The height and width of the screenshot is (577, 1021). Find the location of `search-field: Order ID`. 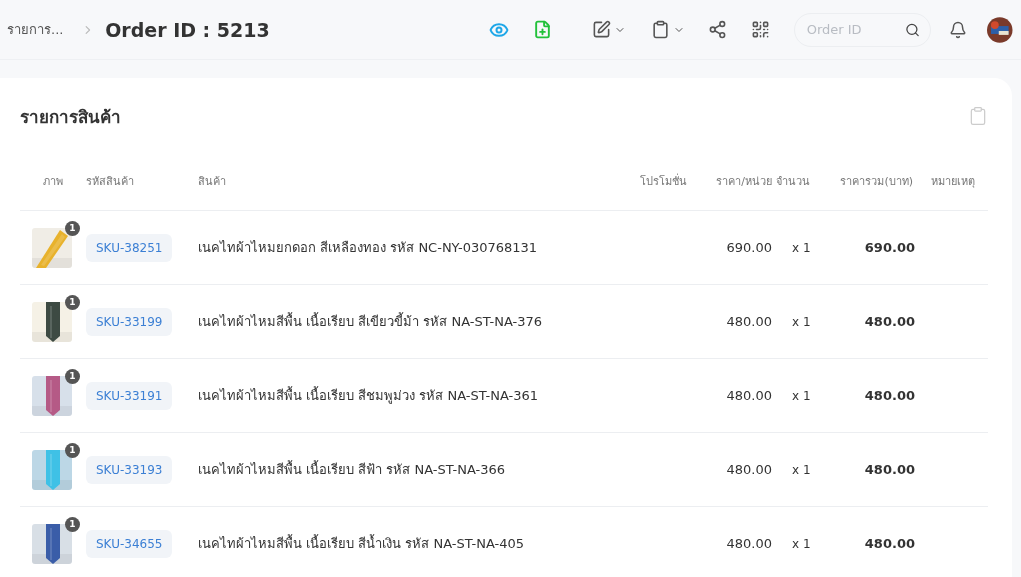

search-field: Order ID is located at coordinates (855, 29).